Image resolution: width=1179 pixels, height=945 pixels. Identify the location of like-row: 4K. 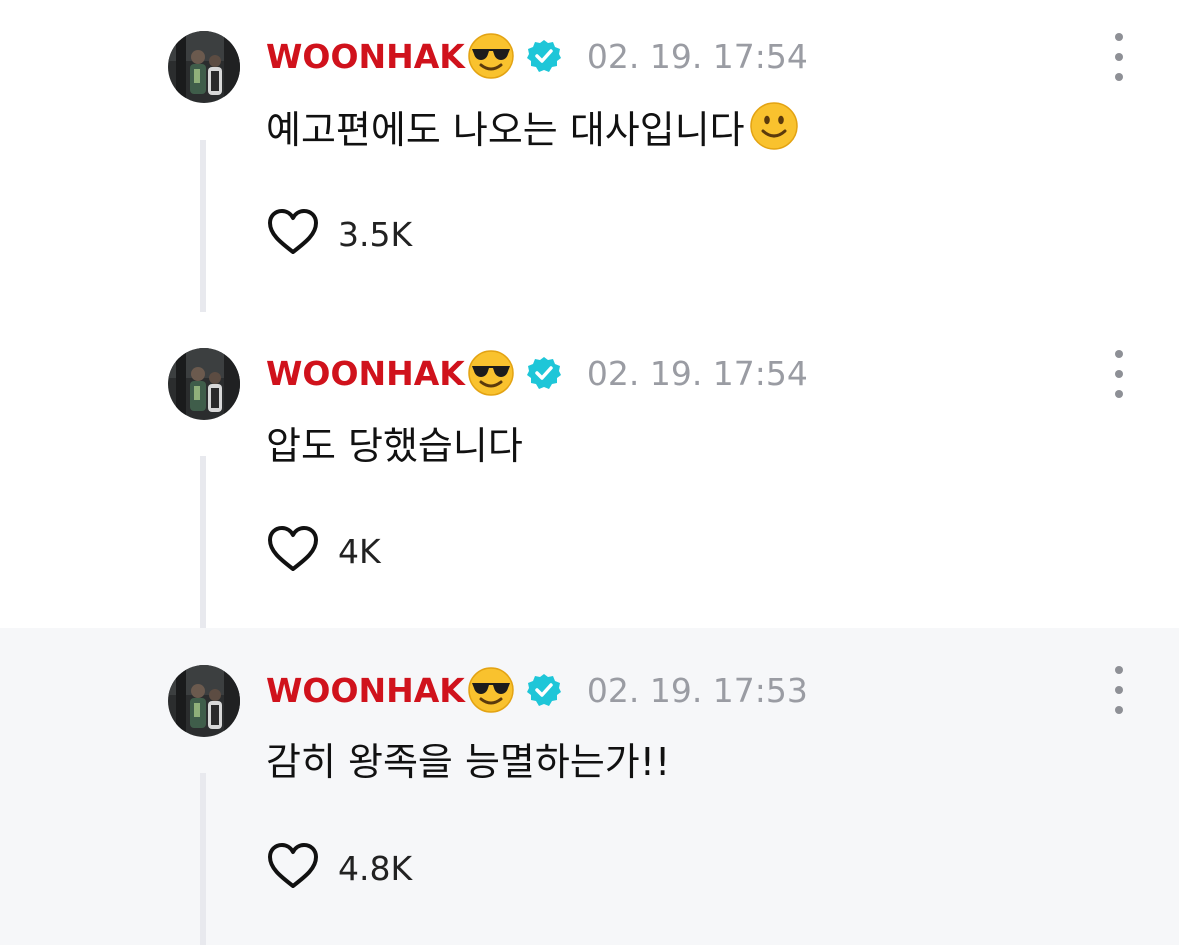
(323, 551).